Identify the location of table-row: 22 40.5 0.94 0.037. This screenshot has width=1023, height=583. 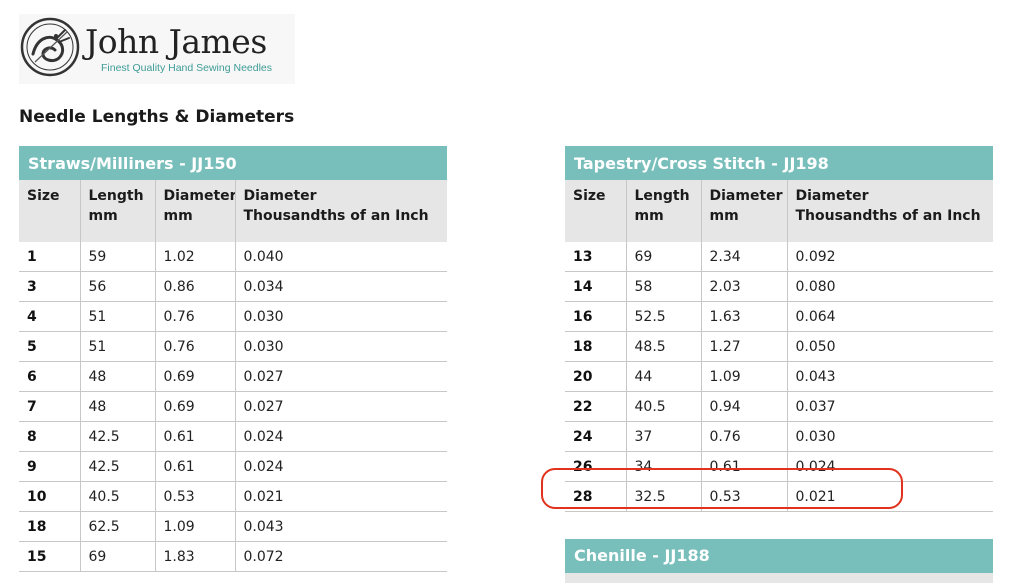
(779, 406).